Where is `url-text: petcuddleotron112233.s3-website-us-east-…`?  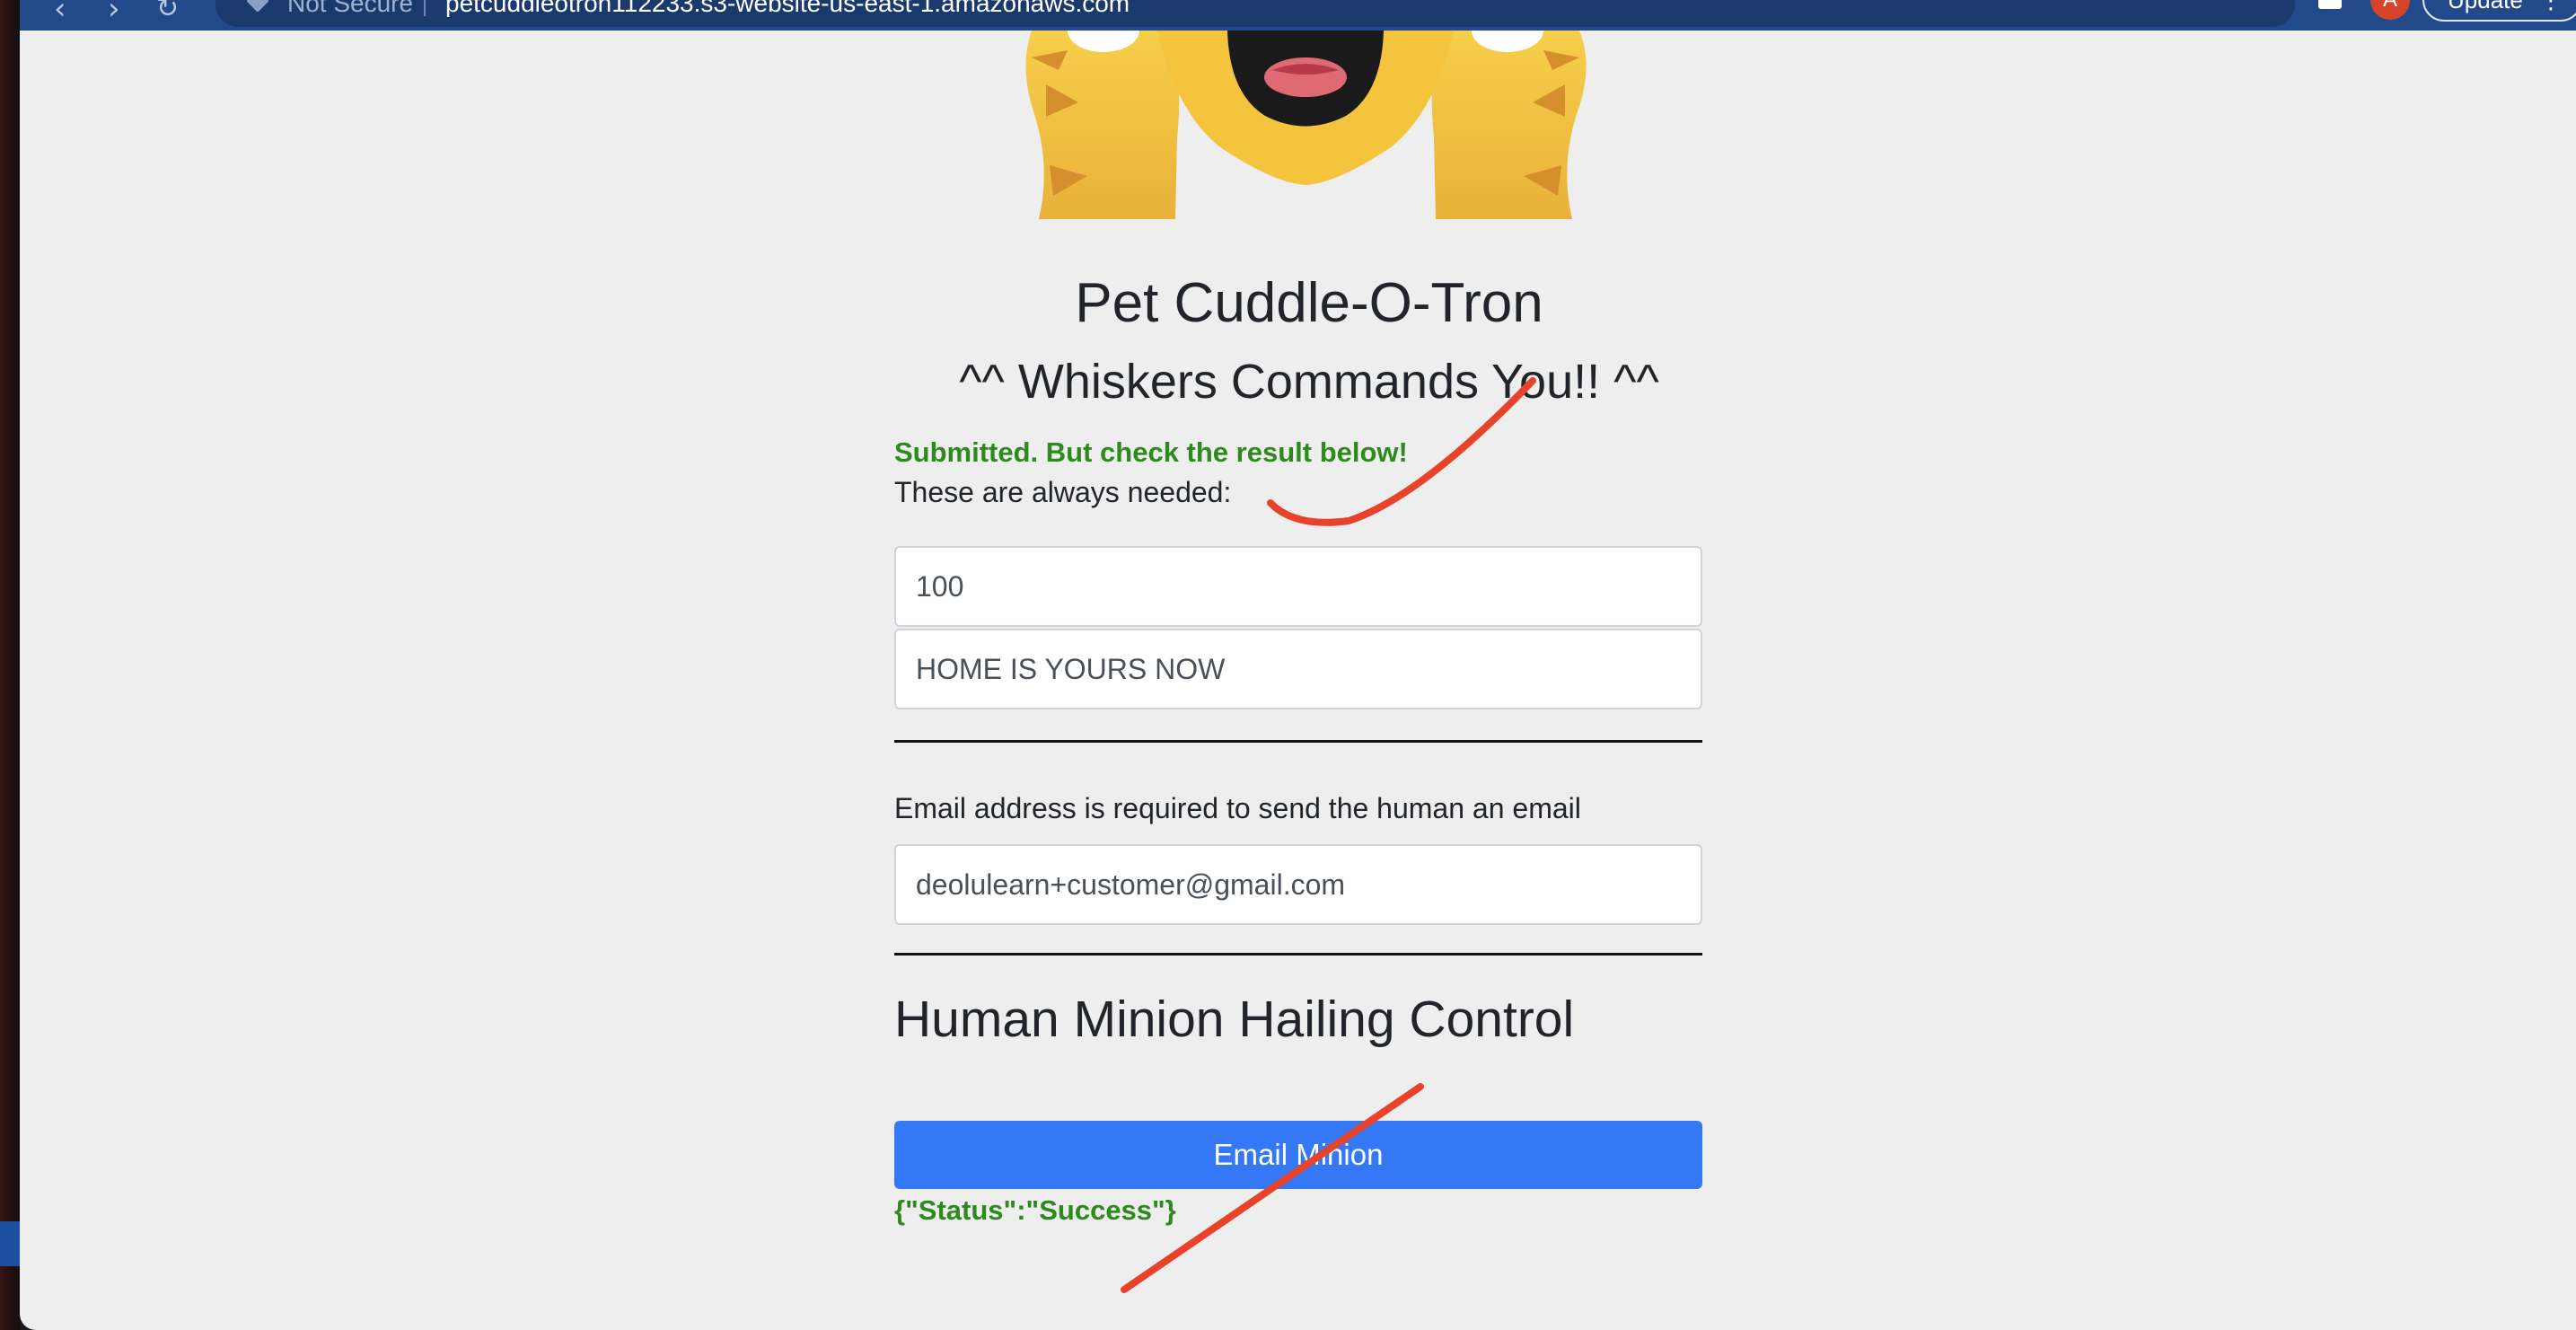 url-text: petcuddleotron112233.s3-website-us-east-… is located at coordinates (787, 9).